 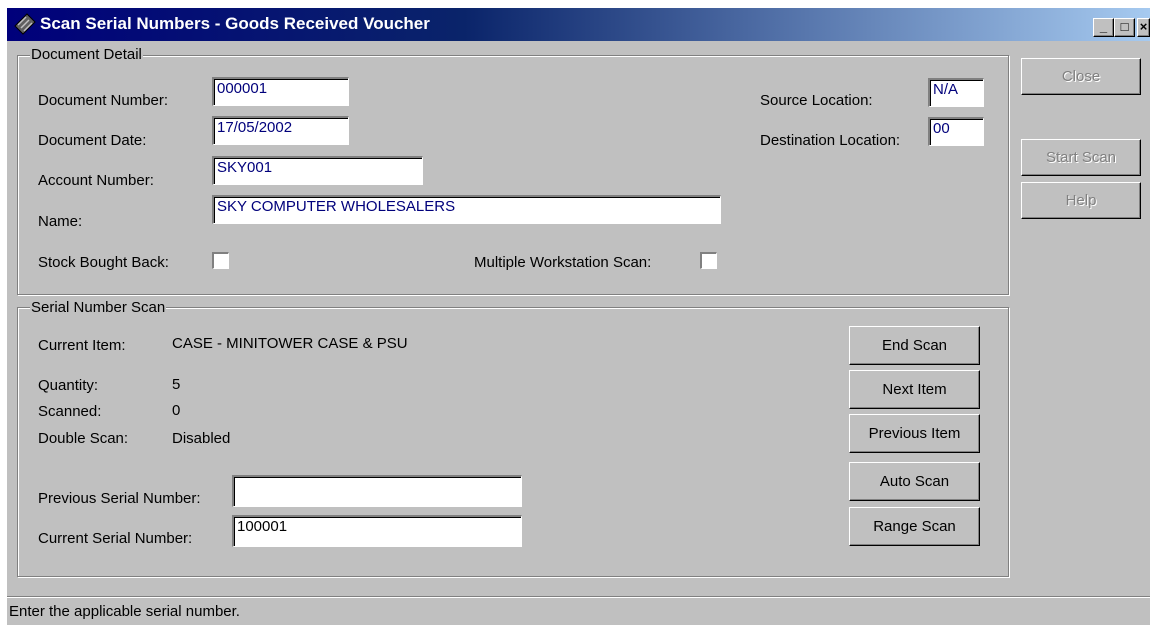 I want to click on document-date-field: 17/05/2002, so click(x=280, y=130).